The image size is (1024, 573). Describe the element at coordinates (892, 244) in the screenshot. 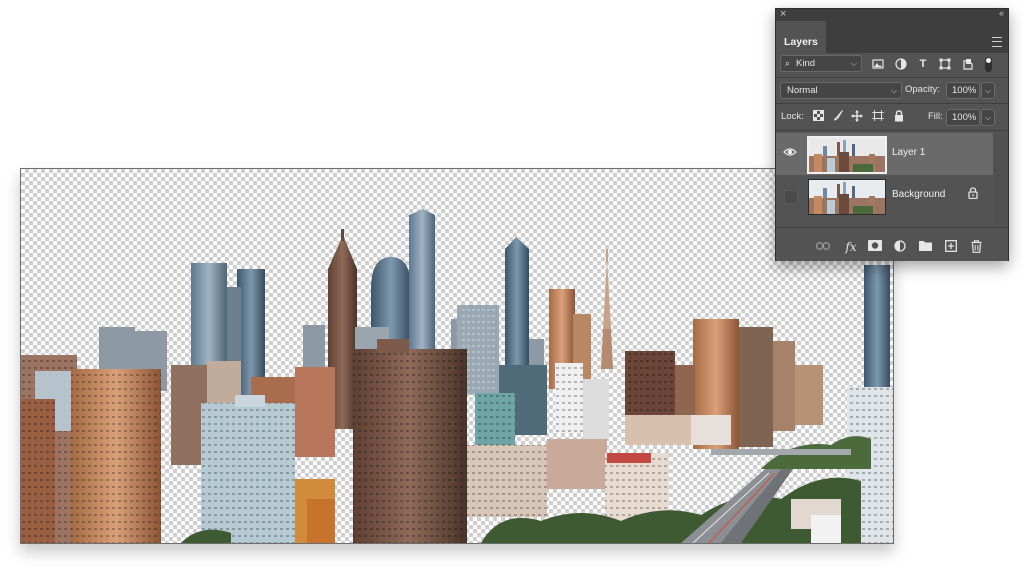

I see `panel-bottom-toolbar: fx` at that location.